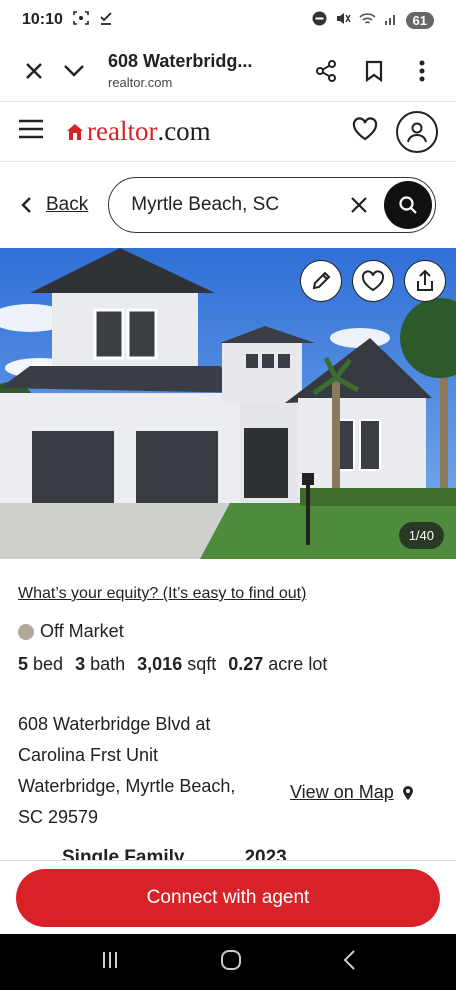 The height and width of the screenshot is (990, 456). Describe the element at coordinates (231, 962) in the screenshot. I see `nav-home-icon` at that location.